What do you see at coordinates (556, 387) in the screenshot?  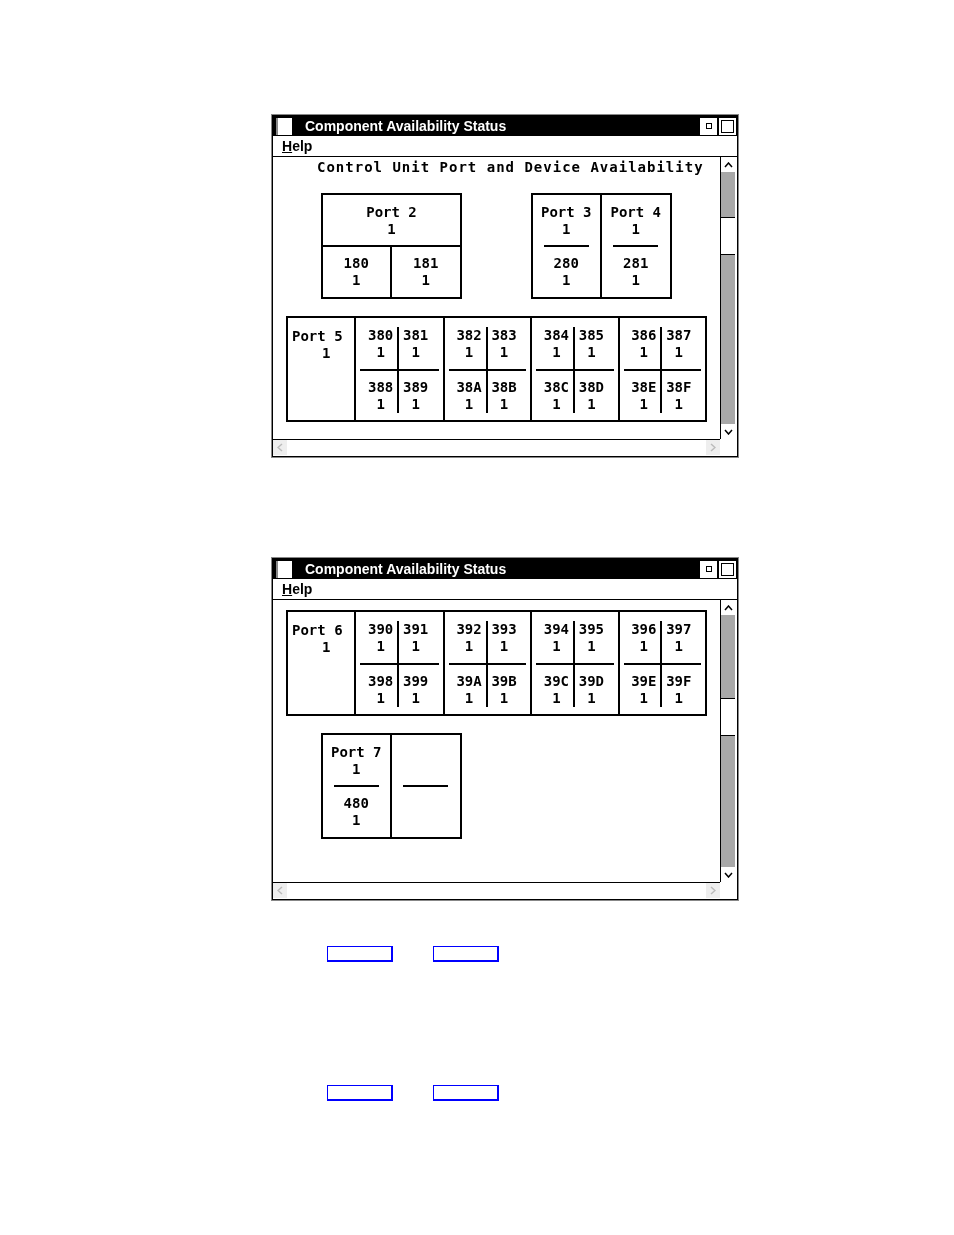 I see `device-address: 38C` at bounding box center [556, 387].